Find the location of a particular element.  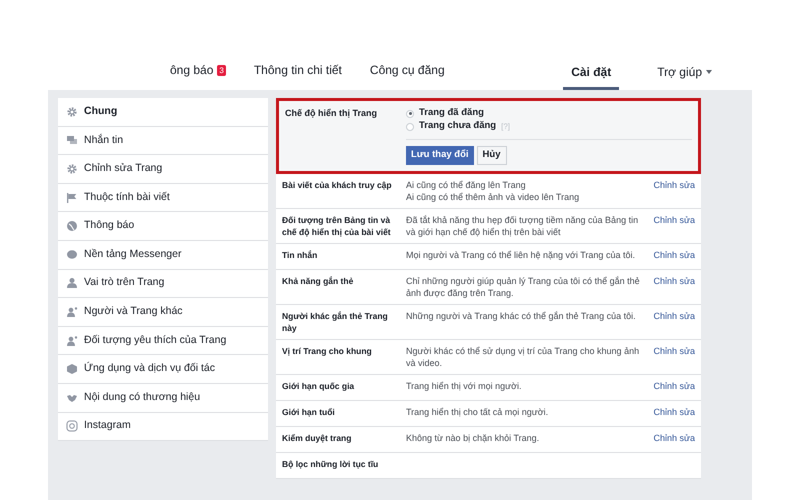

sidebar-label: Nhắn tin is located at coordinates (104, 140).